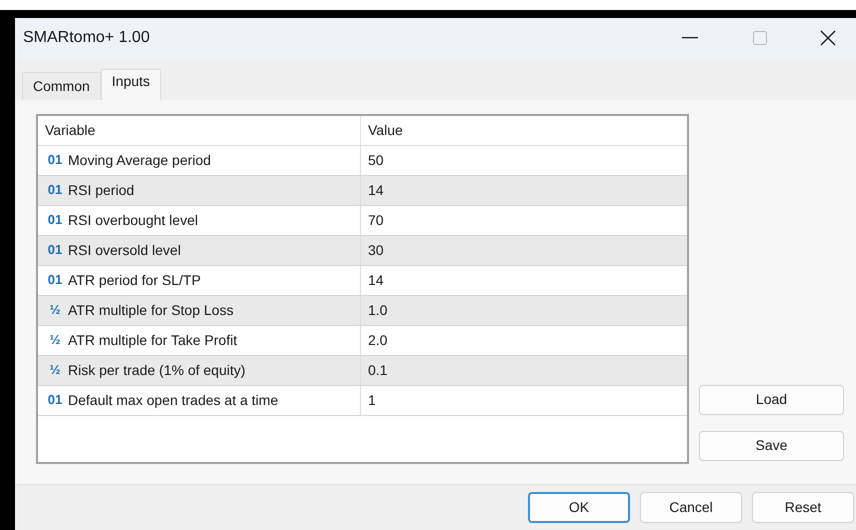 The width and height of the screenshot is (856, 530). What do you see at coordinates (760, 38) in the screenshot?
I see `maximize-icon` at bounding box center [760, 38].